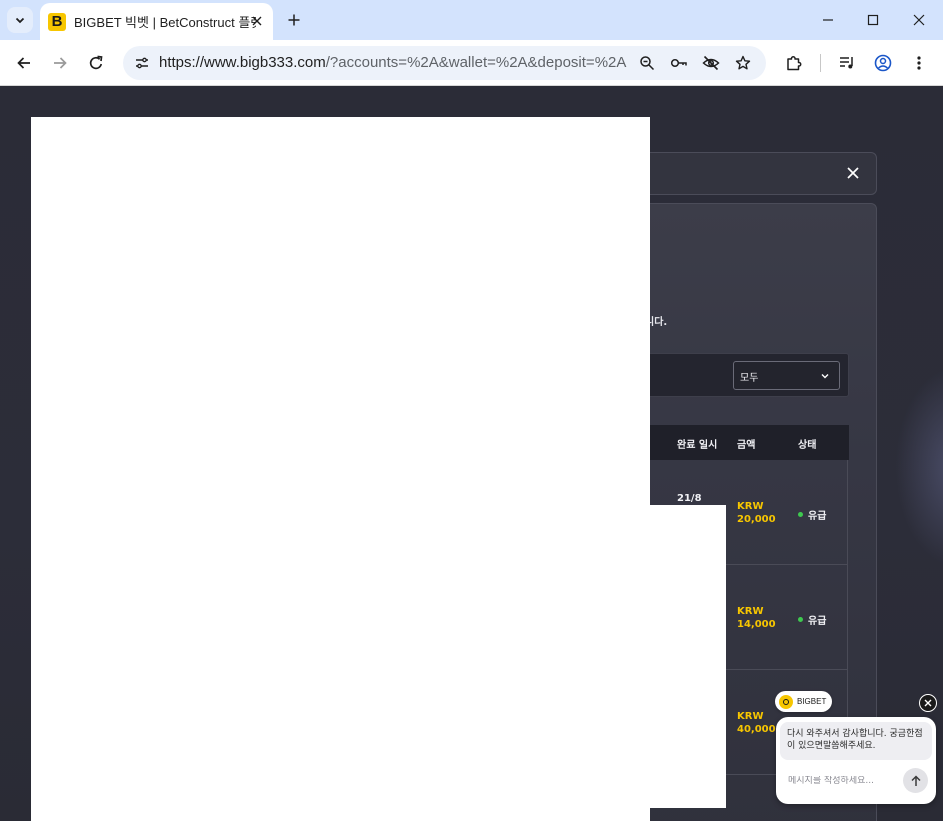 The width and height of the screenshot is (943, 821). I want to click on chat-message-bubble: 다시 와주셔서 감사합니다. 궁금한점이 있으면말씀해주세요., so click(856, 741).